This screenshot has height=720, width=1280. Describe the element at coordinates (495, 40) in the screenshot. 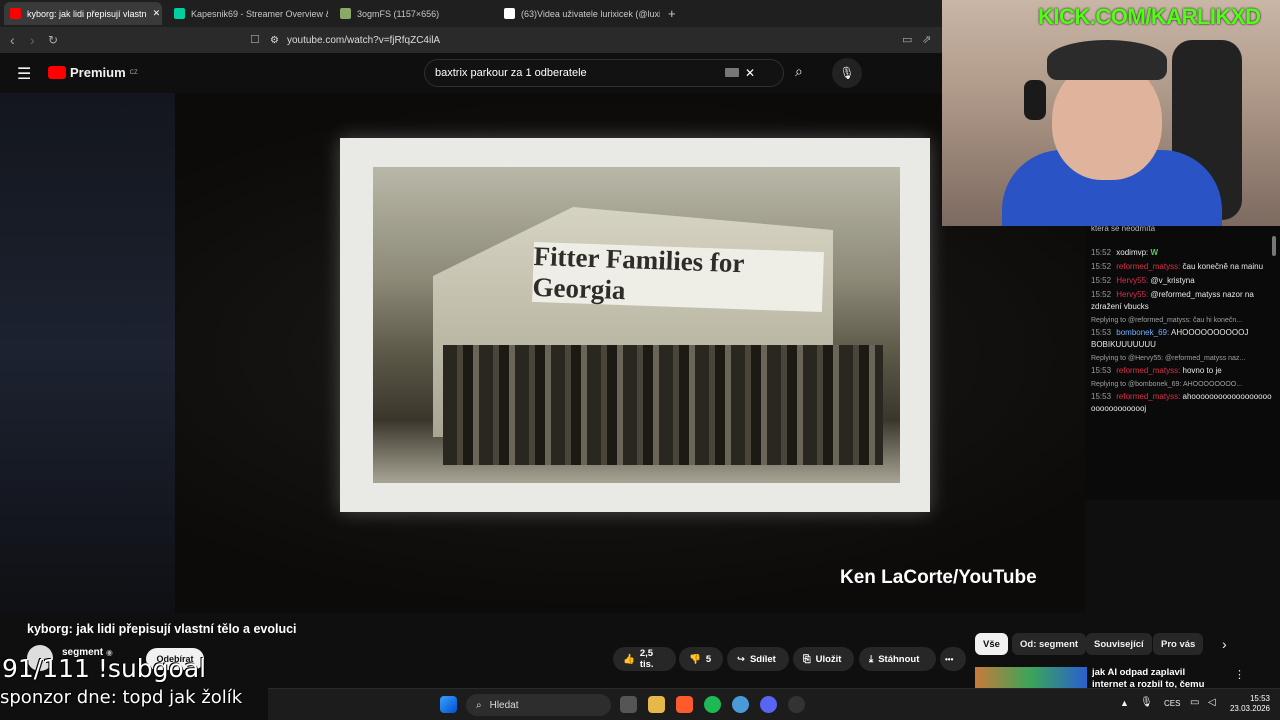

I see `url-field: ⚙ youtube.com/watch?v=fjRfqZC4ilA` at that location.